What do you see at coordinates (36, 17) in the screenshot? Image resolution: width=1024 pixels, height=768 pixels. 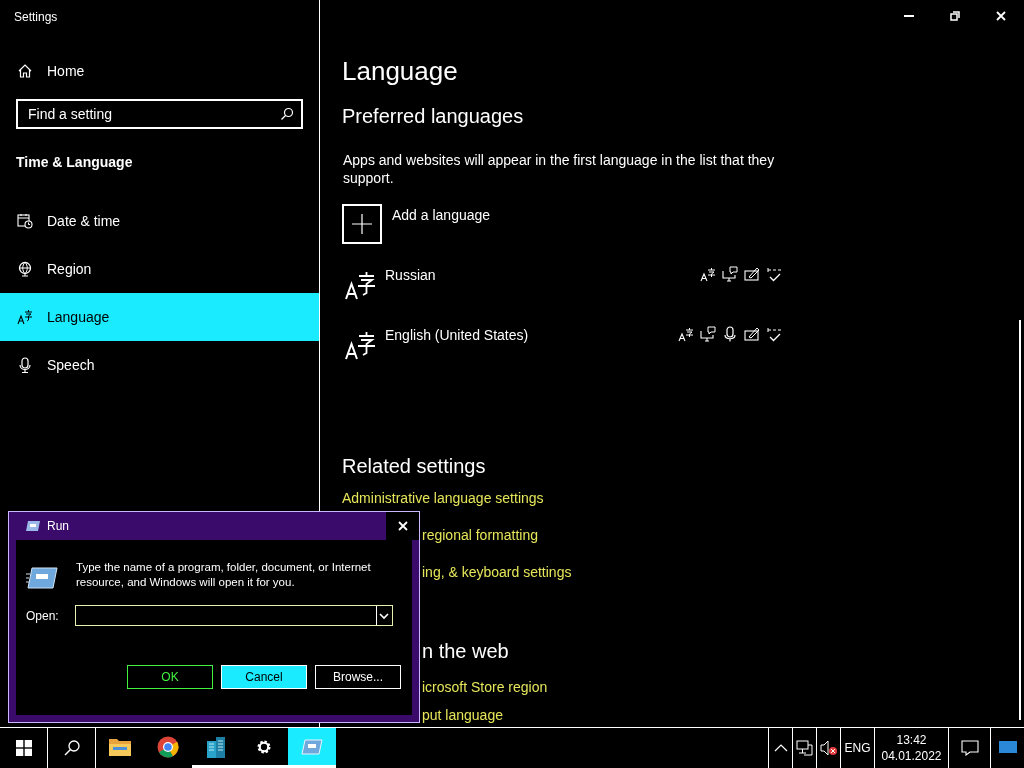 I see `window-title: Settings` at bounding box center [36, 17].